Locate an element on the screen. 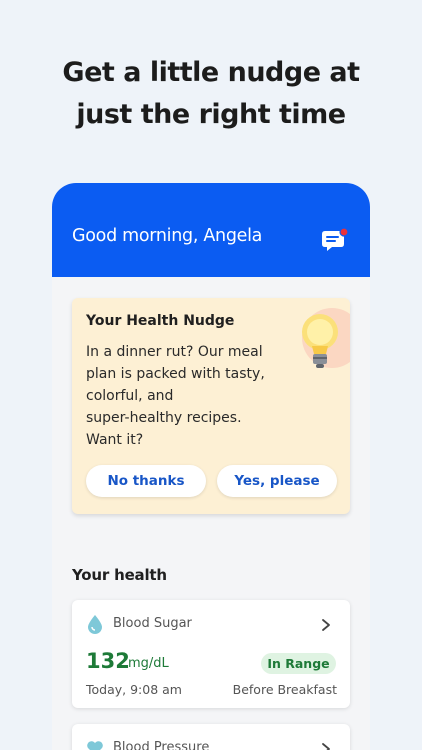 This screenshot has width=422, height=750. chat-bubble-icon is located at coordinates (334, 241).